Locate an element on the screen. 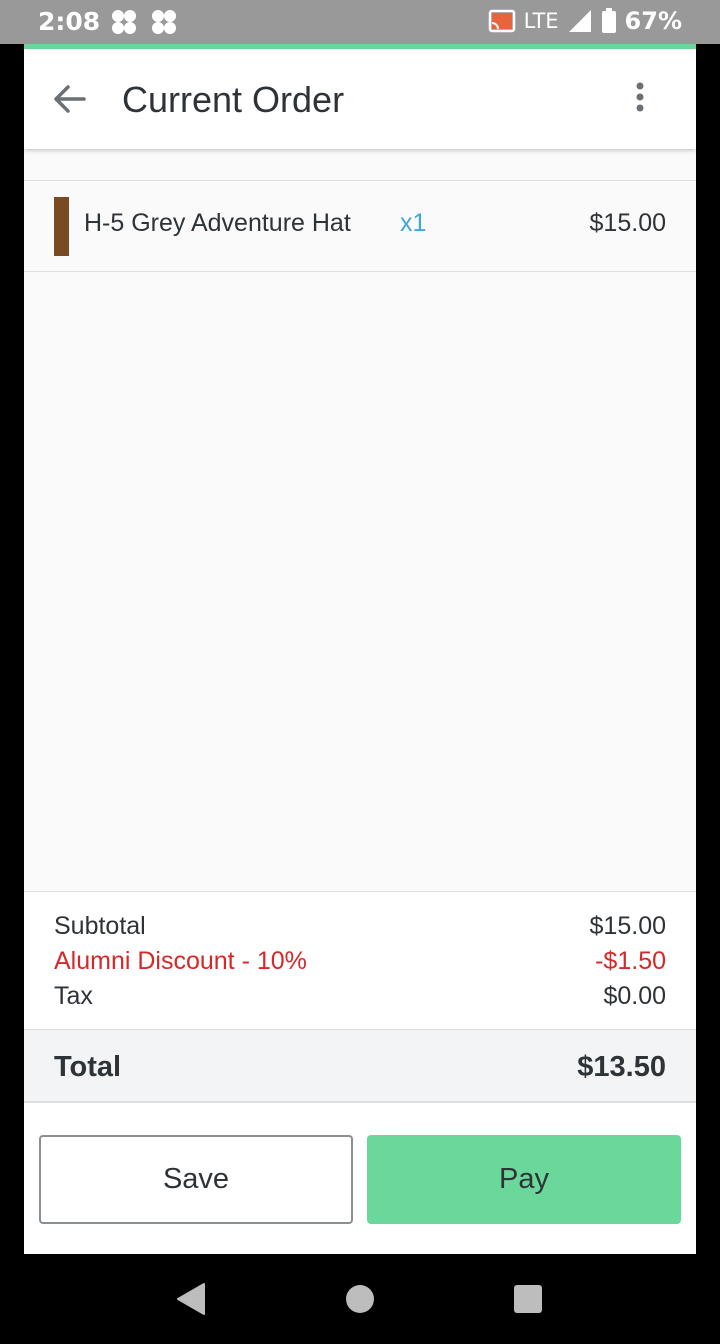 The width and height of the screenshot is (720, 1344). item-price: $15.00 is located at coordinates (627, 223).